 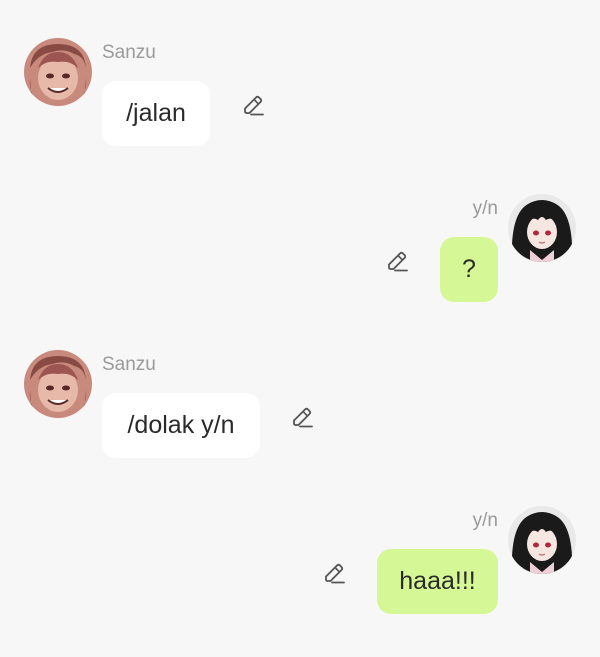 What do you see at coordinates (181, 425) in the screenshot?
I see `message-bubble: /dolak y/n` at bounding box center [181, 425].